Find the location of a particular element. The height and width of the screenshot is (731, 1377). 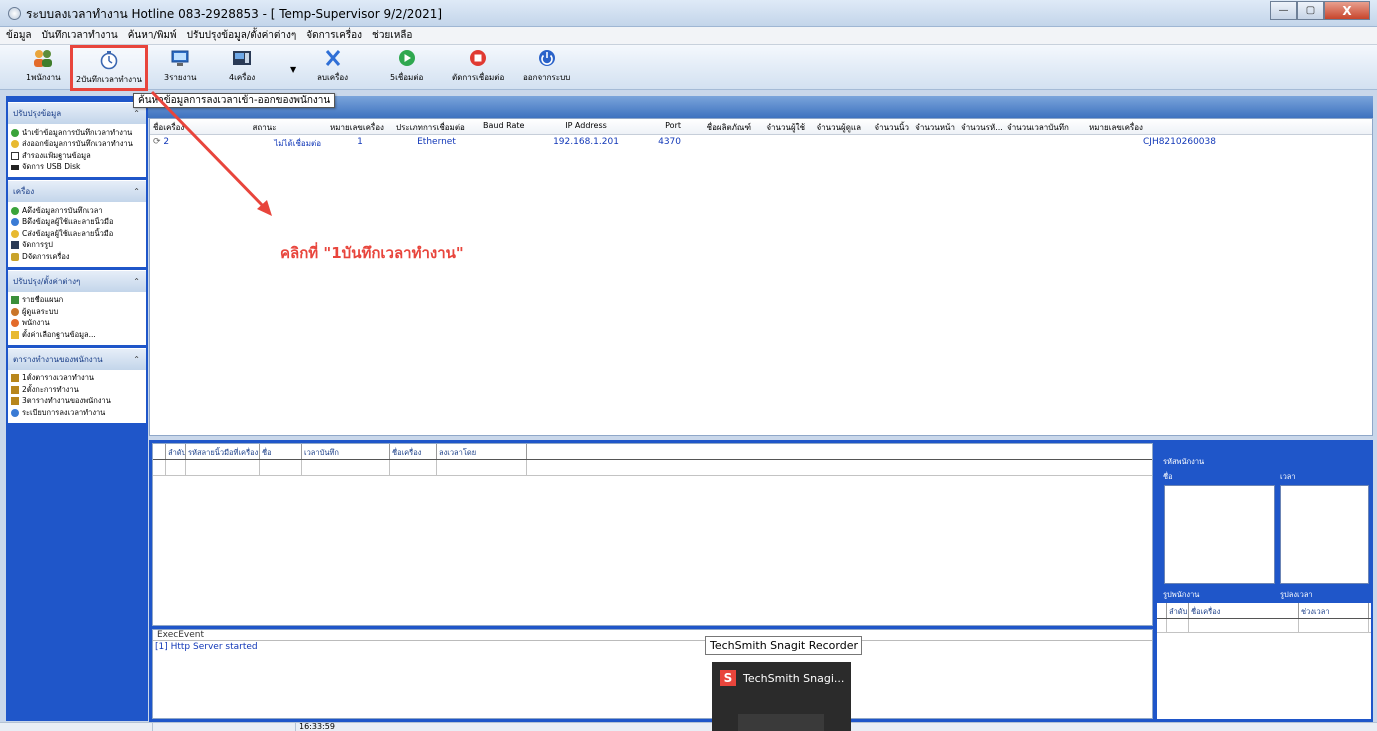

time-label: เวลา is located at coordinates (1288, 476).